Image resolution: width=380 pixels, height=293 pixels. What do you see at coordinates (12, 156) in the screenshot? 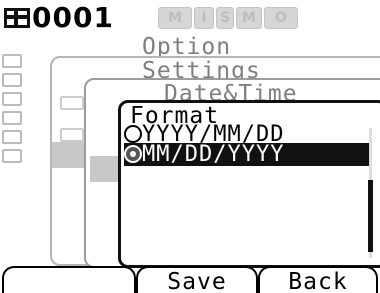
I see `calendar-icon` at bounding box center [12, 156].